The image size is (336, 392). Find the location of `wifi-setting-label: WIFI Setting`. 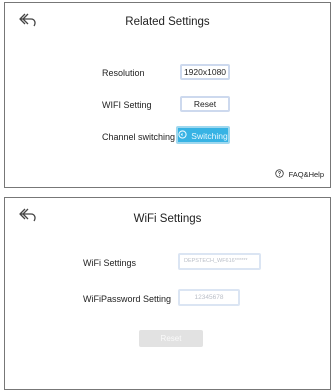

wifi-setting-label: WIFI Setting is located at coordinates (127, 105).